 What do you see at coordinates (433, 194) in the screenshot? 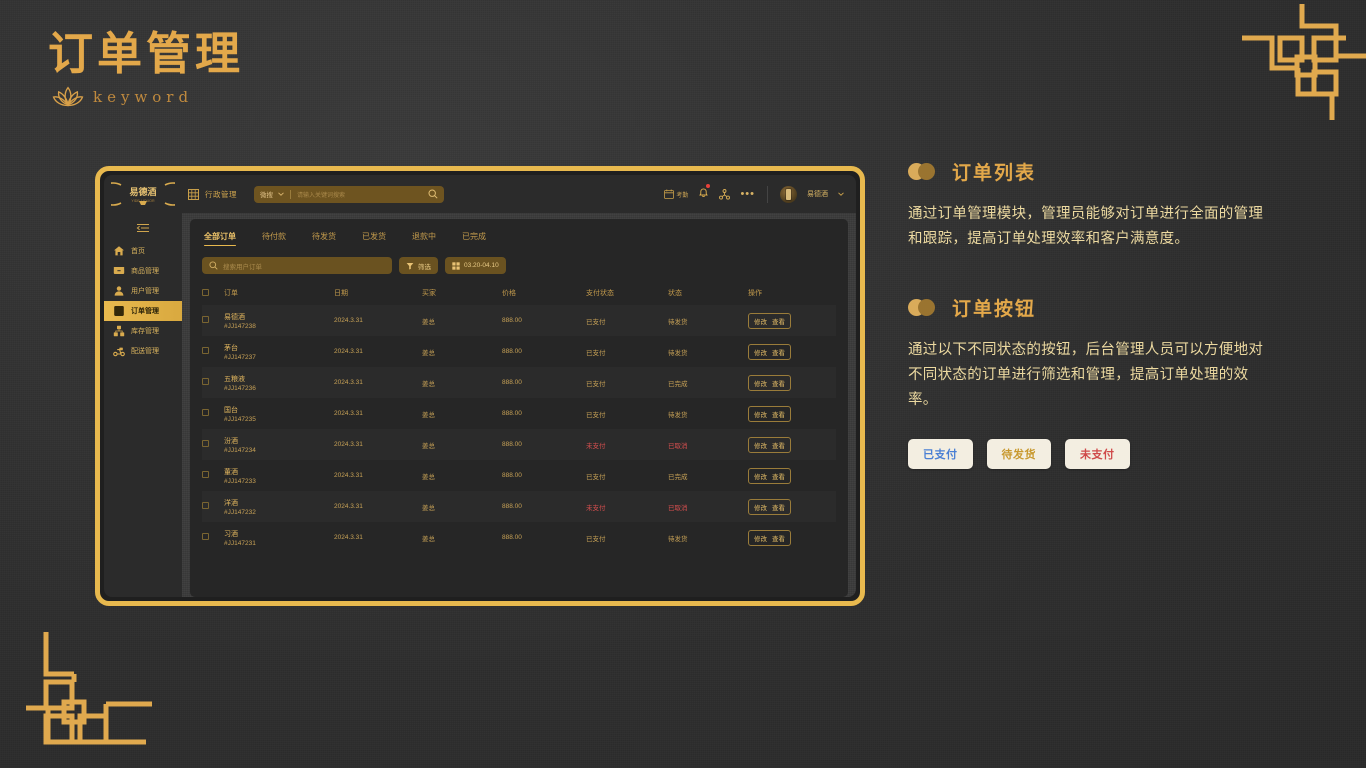
I see `search-icon` at bounding box center [433, 194].